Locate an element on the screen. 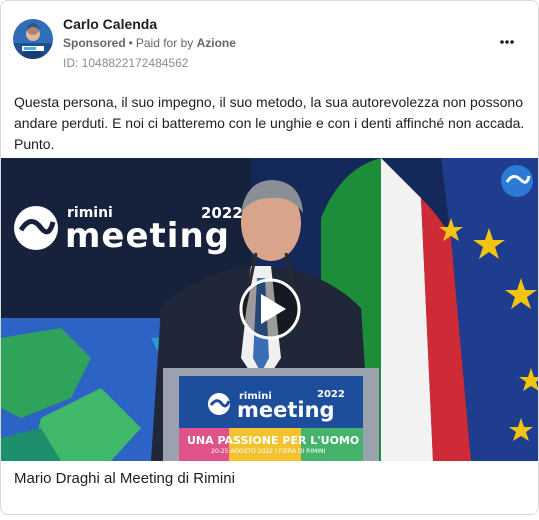 The image size is (539, 520). avatar is located at coordinates (33, 39).